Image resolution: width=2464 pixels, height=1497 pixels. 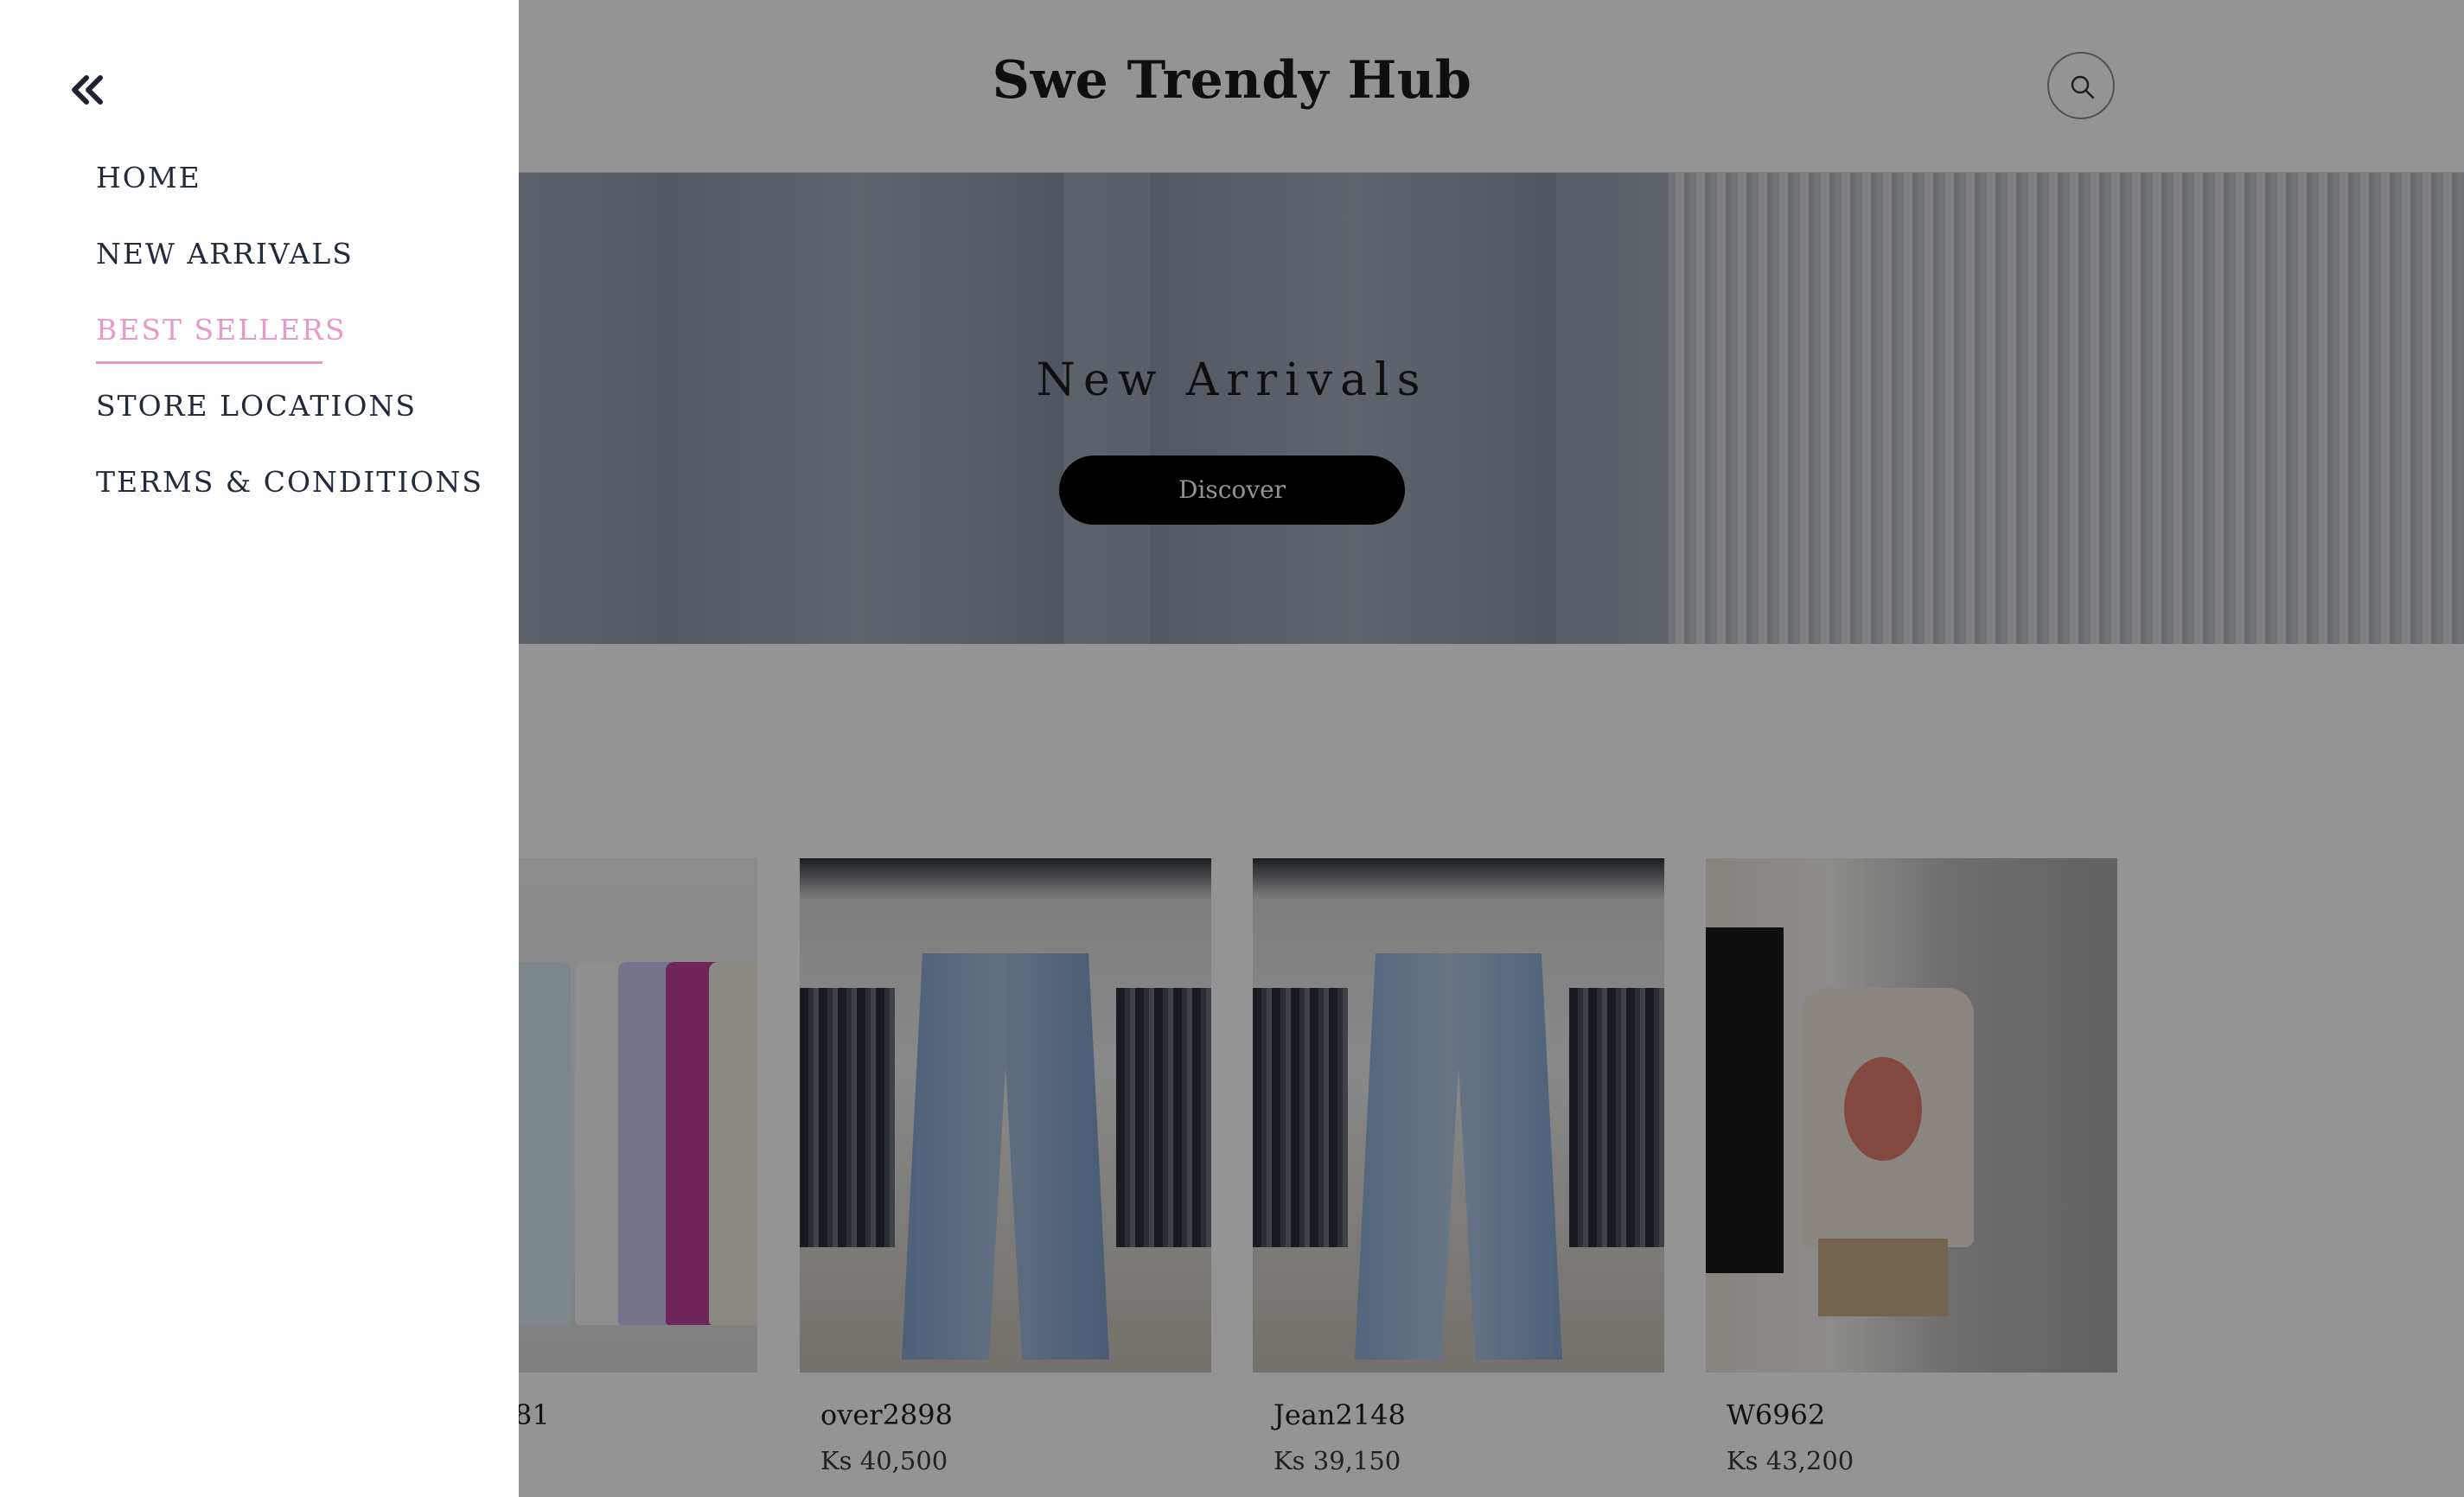 What do you see at coordinates (289, 496) in the screenshot?
I see `nav-item-terms-conditions: TERMS & CONDITIONS` at bounding box center [289, 496].